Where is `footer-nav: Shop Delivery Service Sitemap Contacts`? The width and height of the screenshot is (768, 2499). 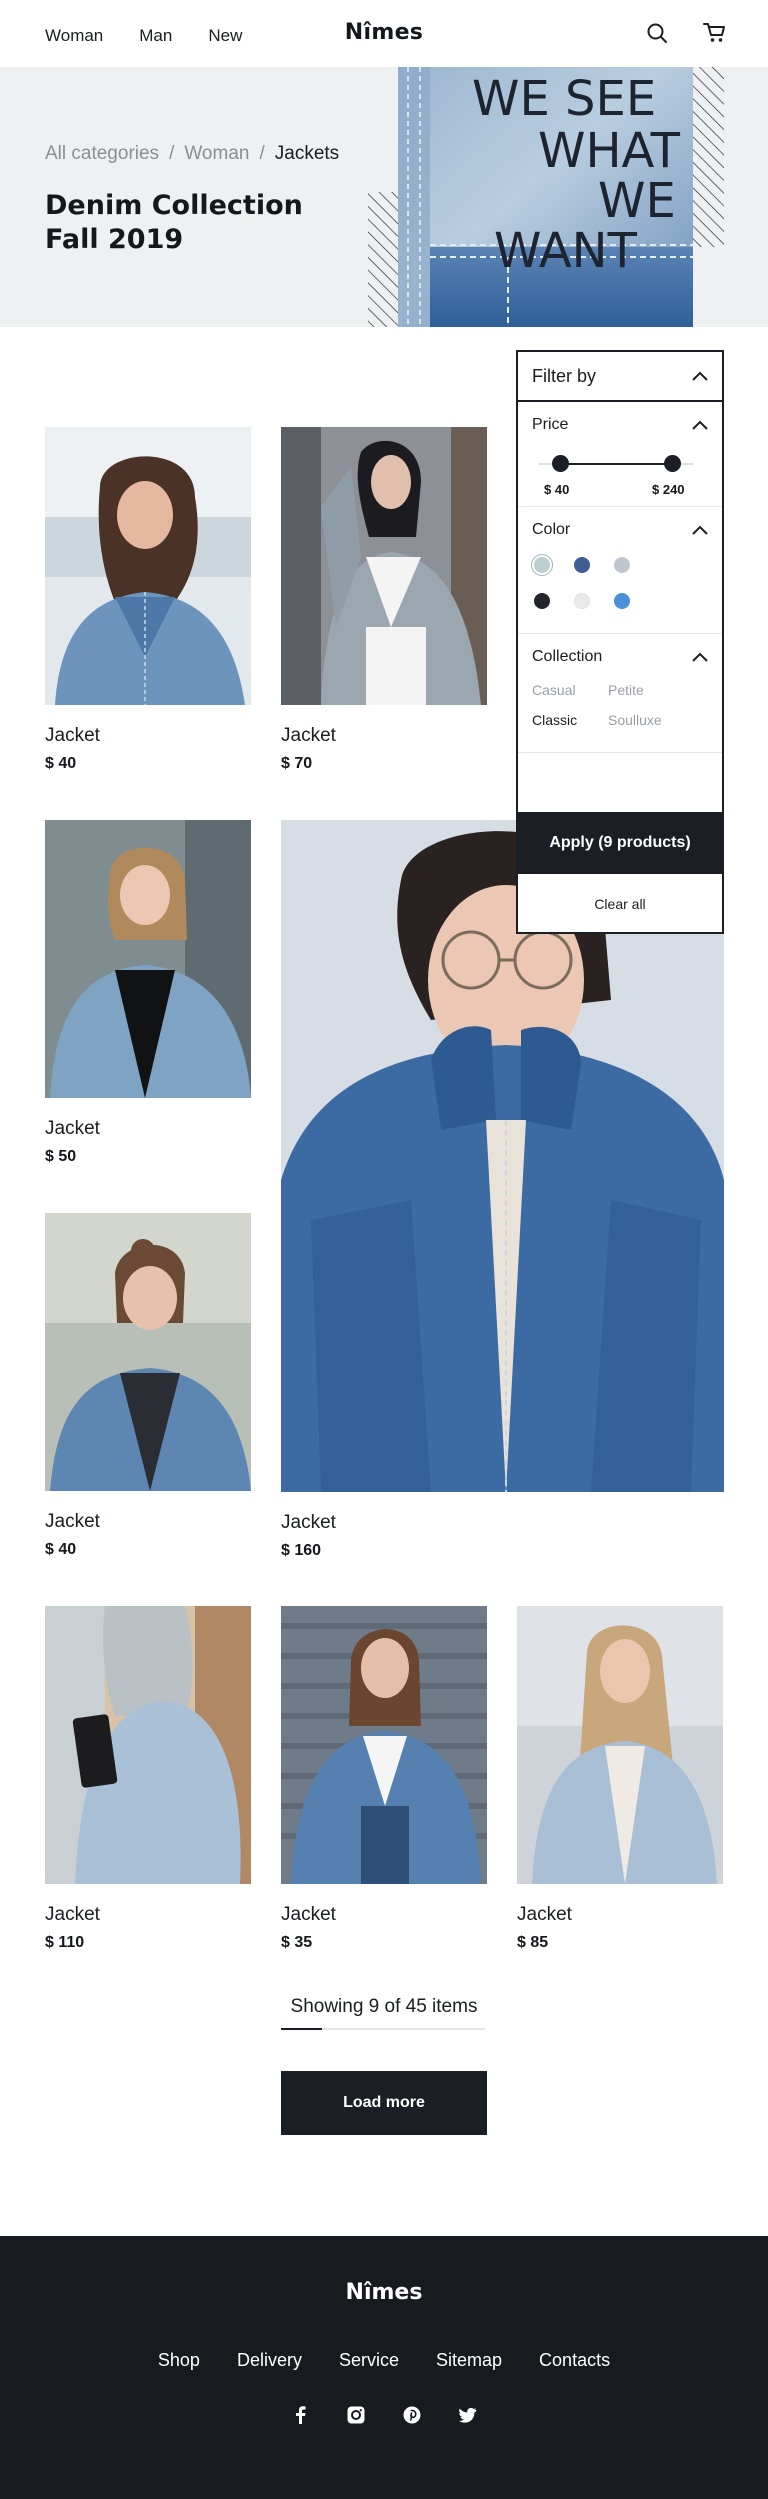
footer-nav: Shop Delivery Service Sitemap Contacts is located at coordinates (384, 2360).